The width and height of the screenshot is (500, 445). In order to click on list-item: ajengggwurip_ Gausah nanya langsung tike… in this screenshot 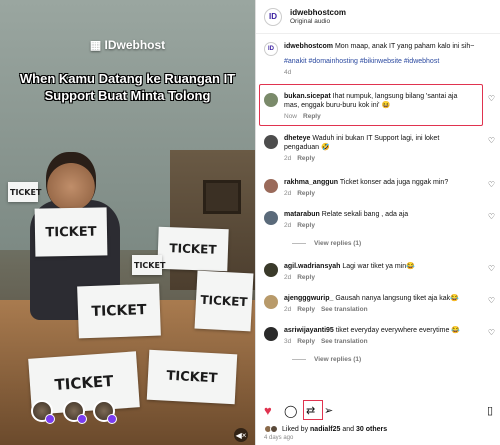, I will do `click(378, 304)`.